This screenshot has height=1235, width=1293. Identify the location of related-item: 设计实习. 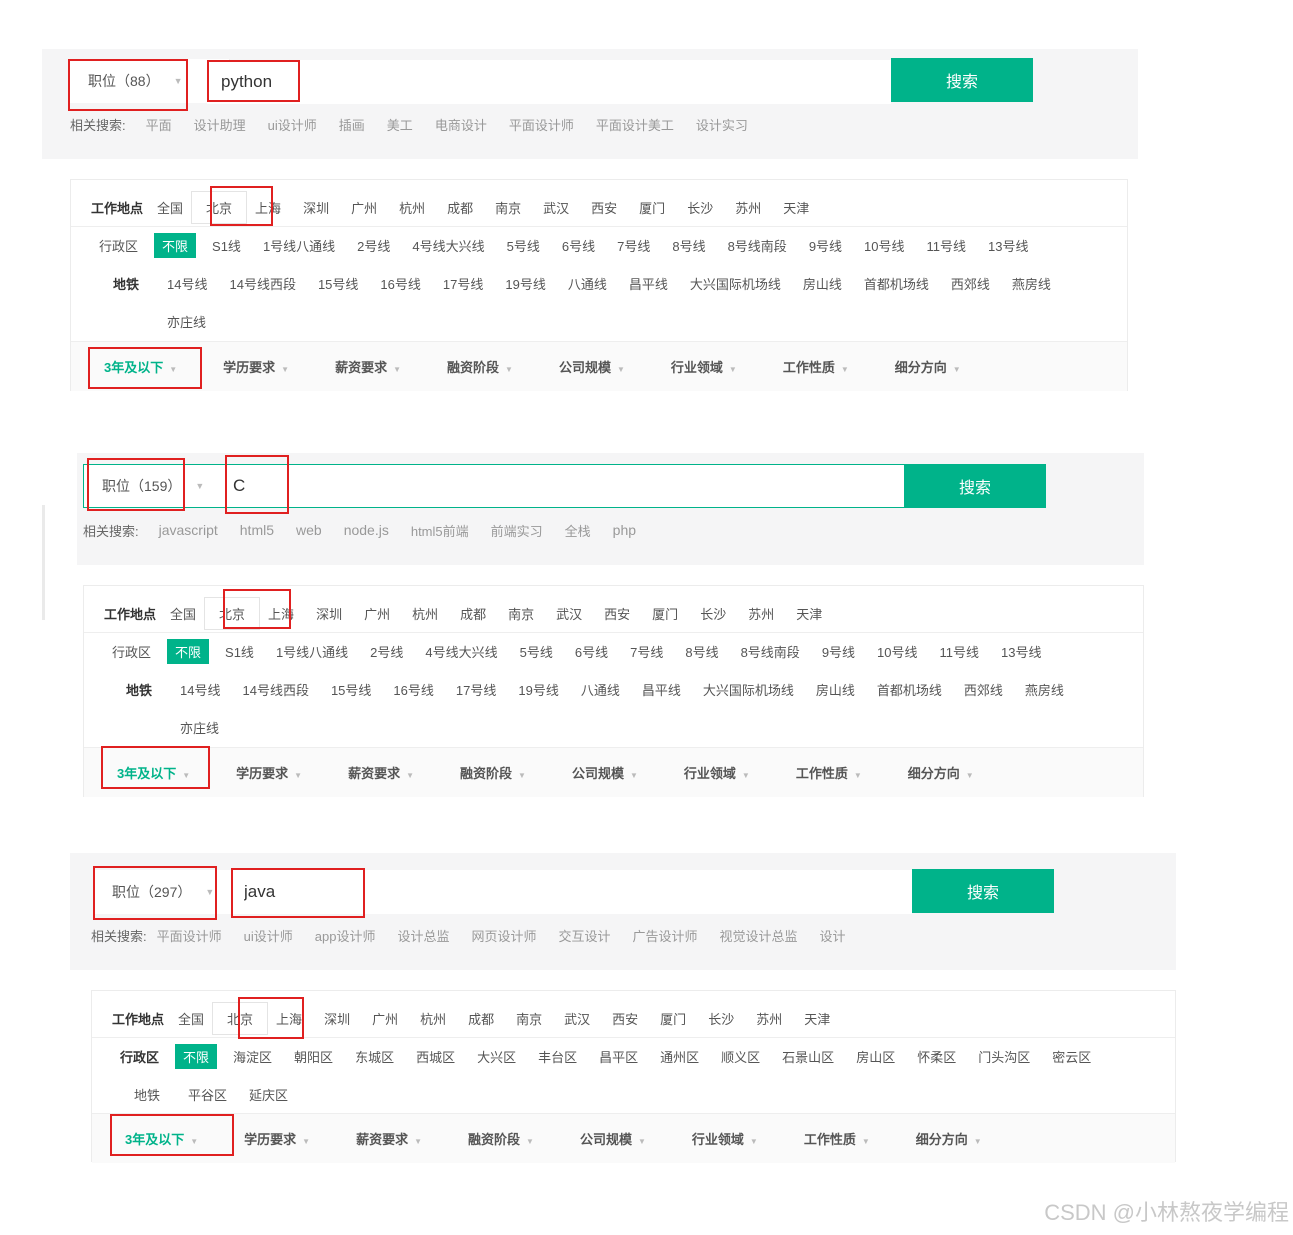
(722, 124).